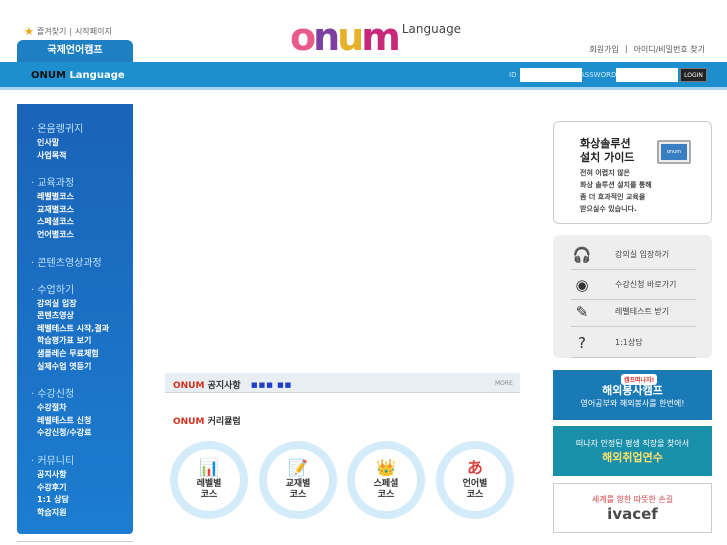  Describe the element at coordinates (647, 75) in the screenshot. I see `password-input` at that location.